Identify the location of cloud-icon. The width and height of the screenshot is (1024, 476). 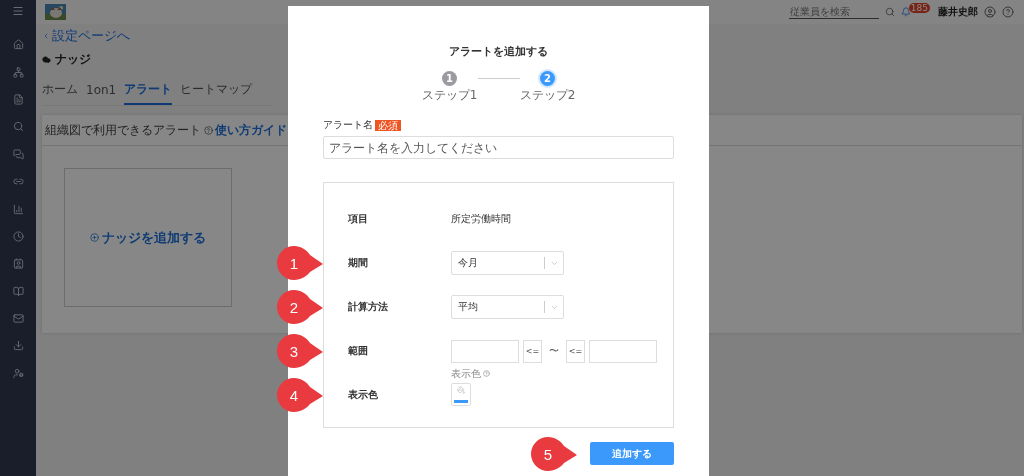
(46, 59).